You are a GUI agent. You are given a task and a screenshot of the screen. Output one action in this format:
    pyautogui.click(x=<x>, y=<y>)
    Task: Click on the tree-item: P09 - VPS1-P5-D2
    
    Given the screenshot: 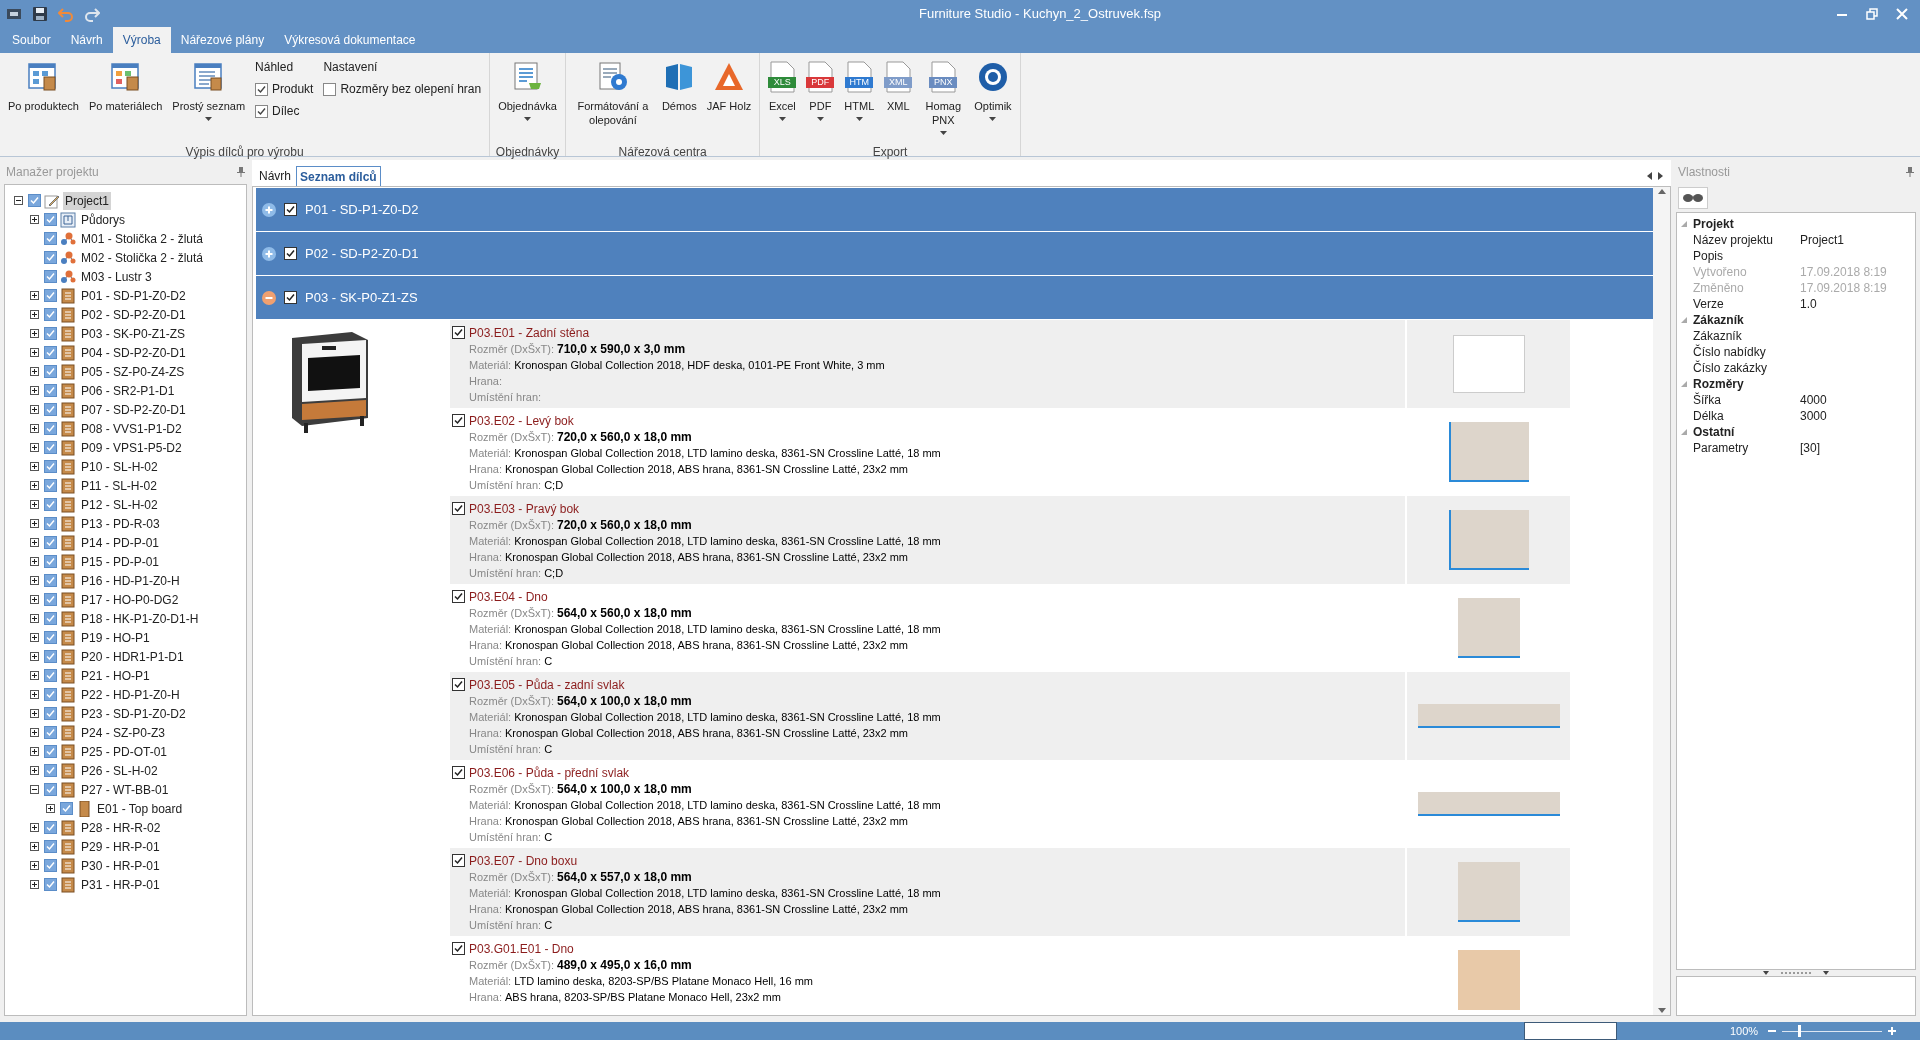 What is the action you would take?
    pyautogui.click(x=131, y=447)
    